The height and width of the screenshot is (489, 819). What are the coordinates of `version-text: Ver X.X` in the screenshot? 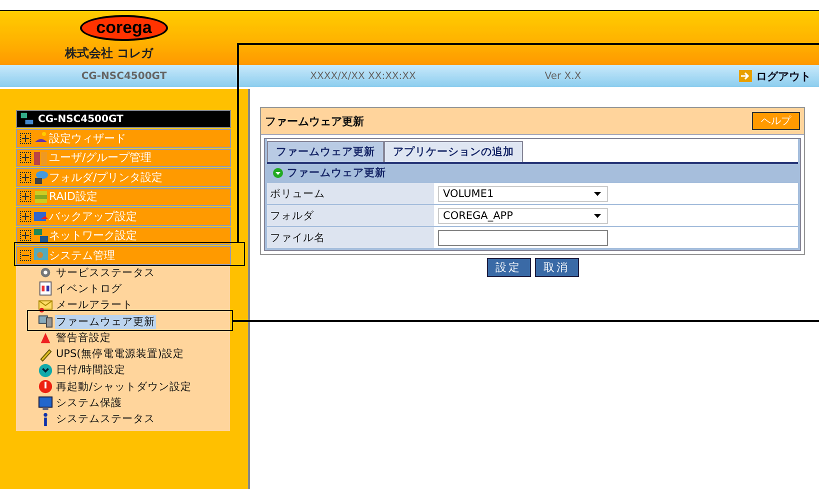 It's located at (563, 76).